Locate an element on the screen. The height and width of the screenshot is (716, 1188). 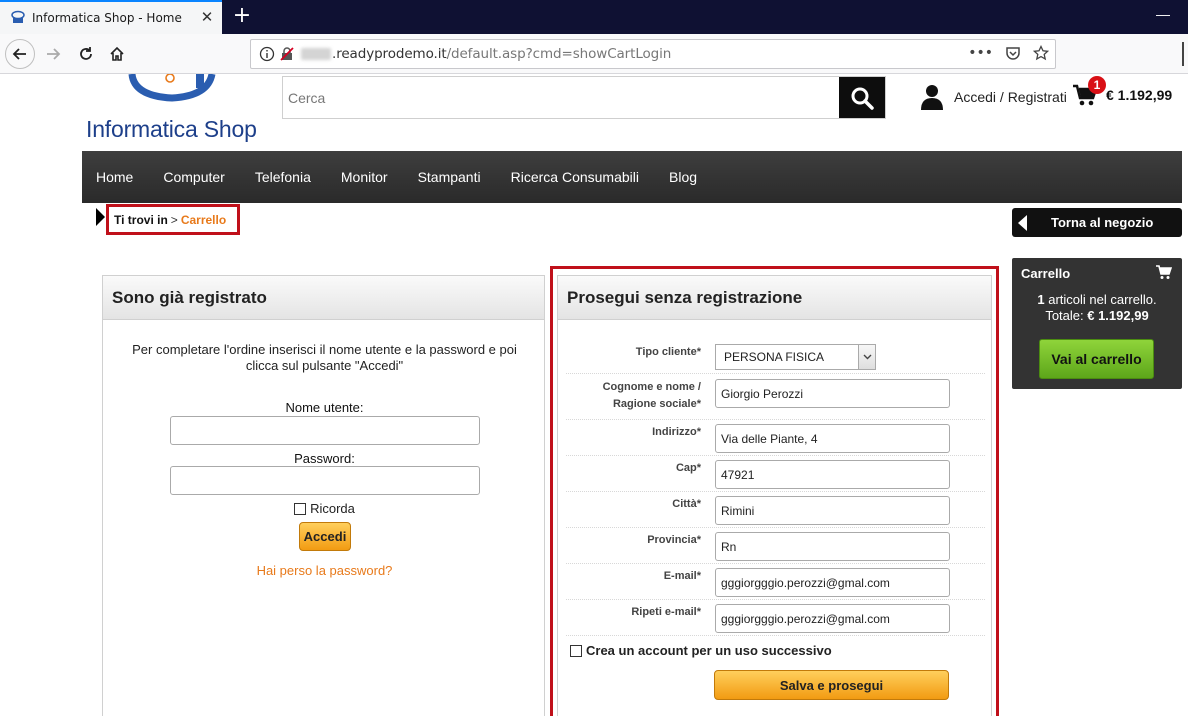
page-actions-icon: ••• is located at coordinates (980, 53).